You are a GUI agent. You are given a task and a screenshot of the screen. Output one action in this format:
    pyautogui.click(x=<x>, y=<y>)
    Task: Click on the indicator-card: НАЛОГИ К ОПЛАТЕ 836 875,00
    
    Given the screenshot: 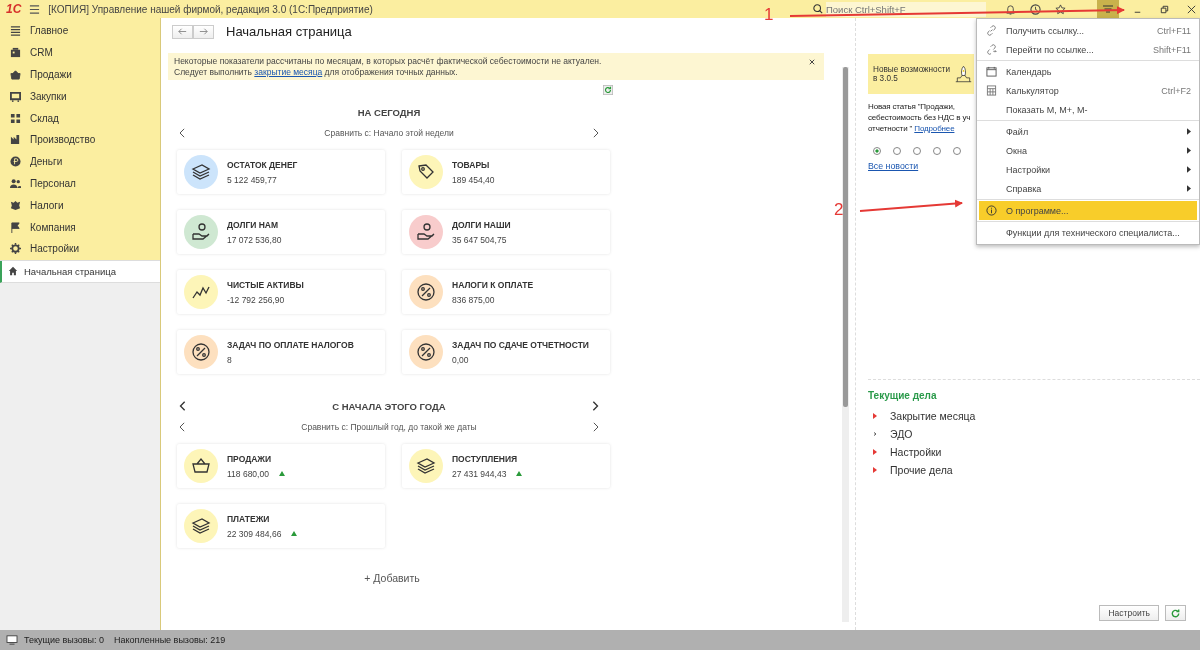 What is the action you would take?
    pyautogui.click(x=506, y=292)
    